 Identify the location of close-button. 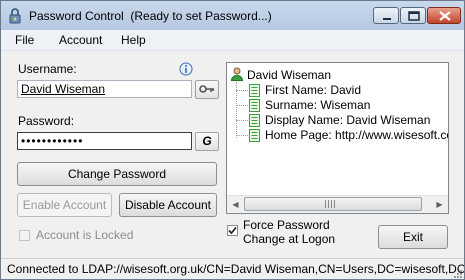
(444, 15).